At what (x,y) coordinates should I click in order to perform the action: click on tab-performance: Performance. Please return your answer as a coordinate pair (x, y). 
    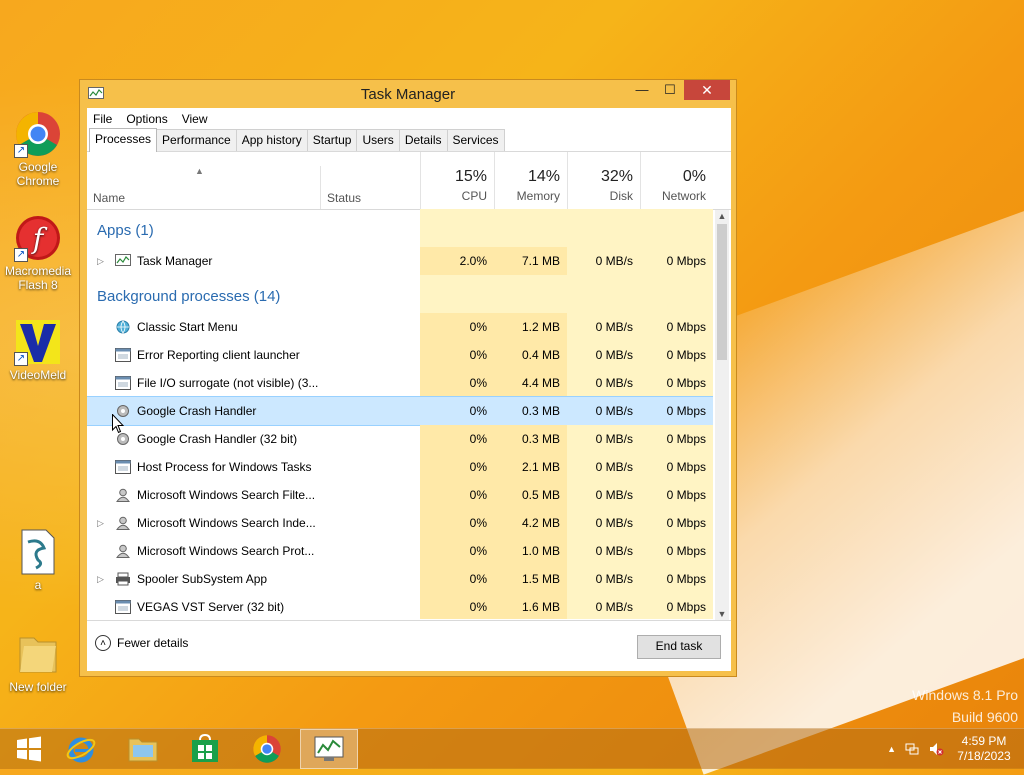
    Looking at the image, I should click on (196, 140).